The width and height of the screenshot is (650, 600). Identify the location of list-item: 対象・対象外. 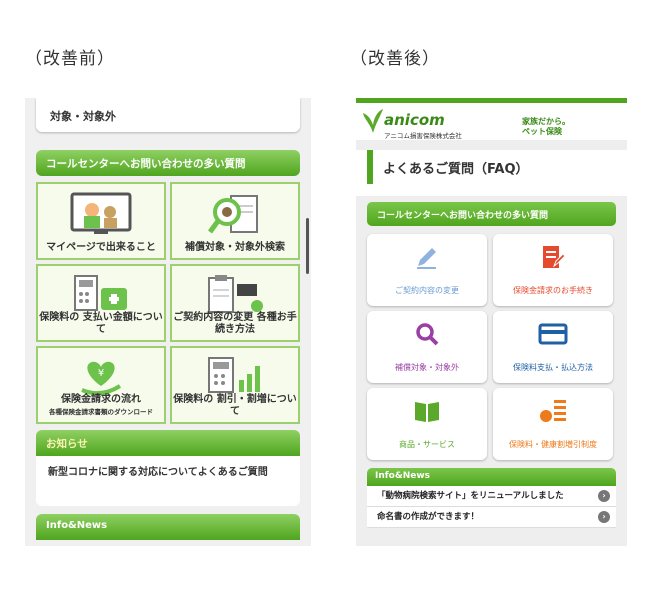
(168, 115).